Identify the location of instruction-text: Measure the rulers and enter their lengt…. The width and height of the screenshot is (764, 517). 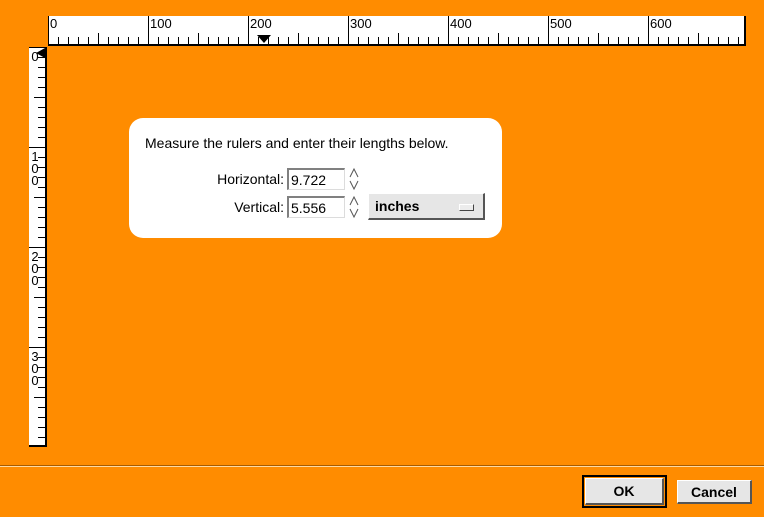
(297, 143).